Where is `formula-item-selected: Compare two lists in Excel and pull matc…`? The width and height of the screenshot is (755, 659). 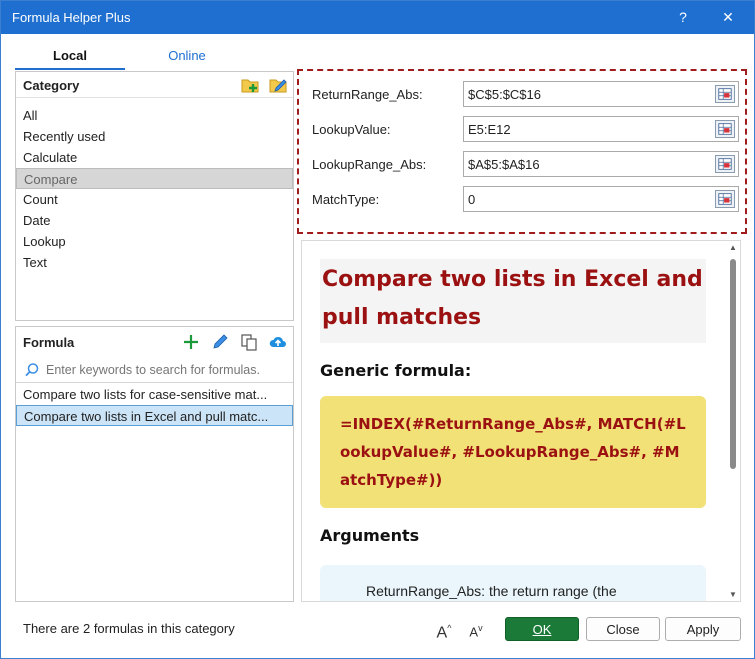 formula-item-selected: Compare two lists in Excel and pull matc… is located at coordinates (154, 415).